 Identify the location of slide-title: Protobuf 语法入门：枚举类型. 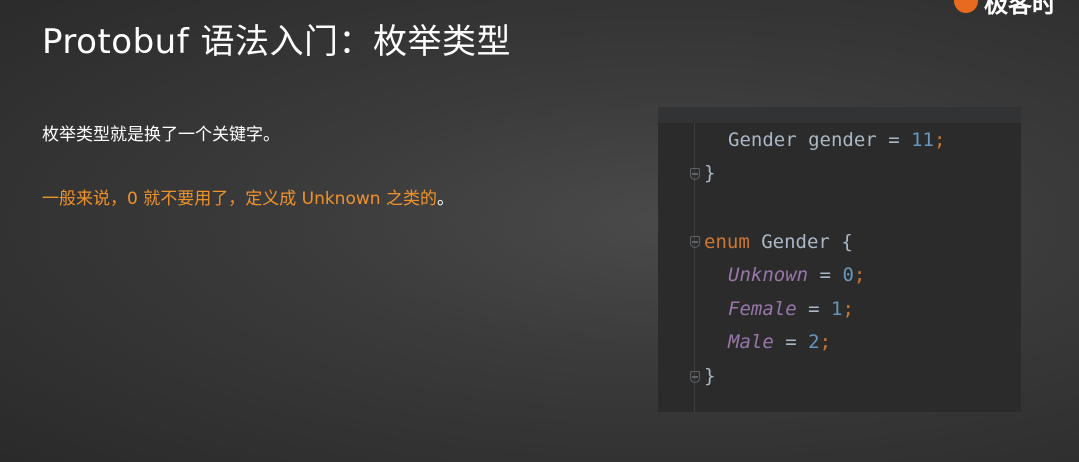
(276, 42).